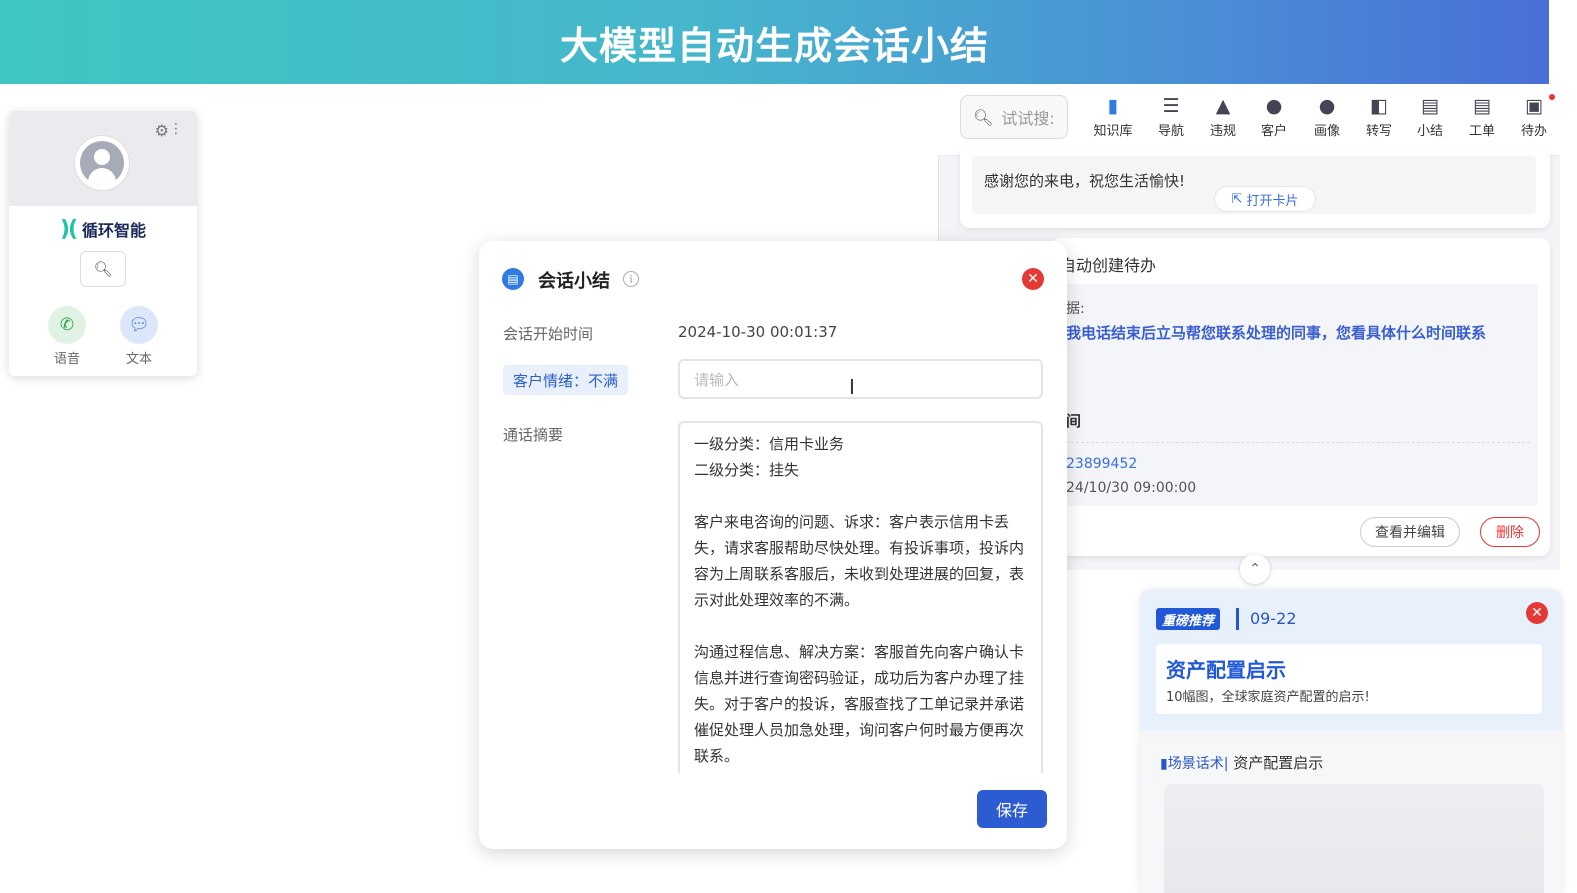 The image size is (1577, 893). What do you see at coordinates (1226, 670) in the screenshot?
I see `recommend-title: 资产配置启示` at bounding box center [1226, 670].